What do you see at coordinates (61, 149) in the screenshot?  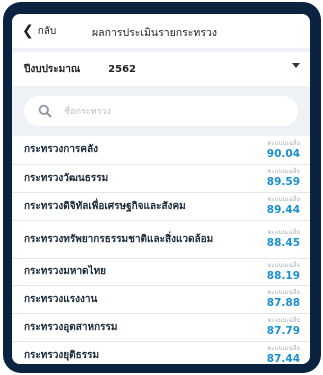 I see `ministry-name: กระทรวงการคลัง` at bounding box center [61, 149].